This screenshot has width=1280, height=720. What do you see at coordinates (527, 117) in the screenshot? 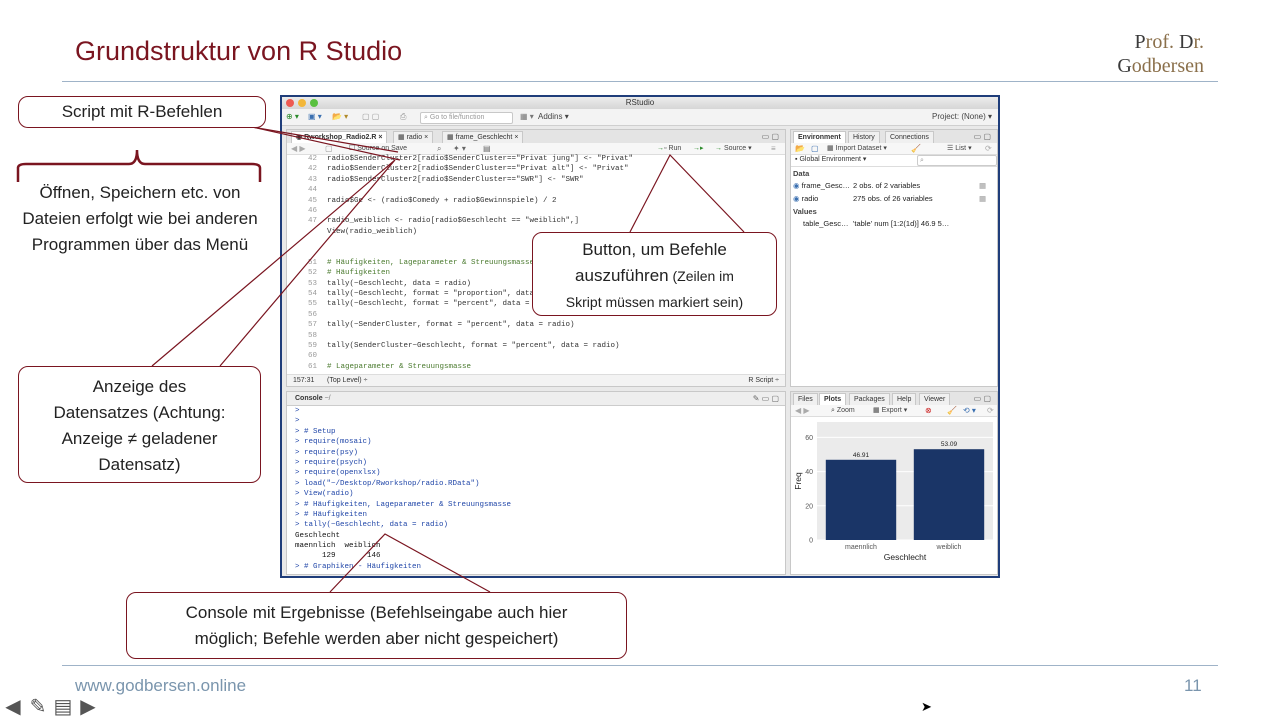
I see `layout-icon: ▦ ▾` at bounding box center [527, 117].